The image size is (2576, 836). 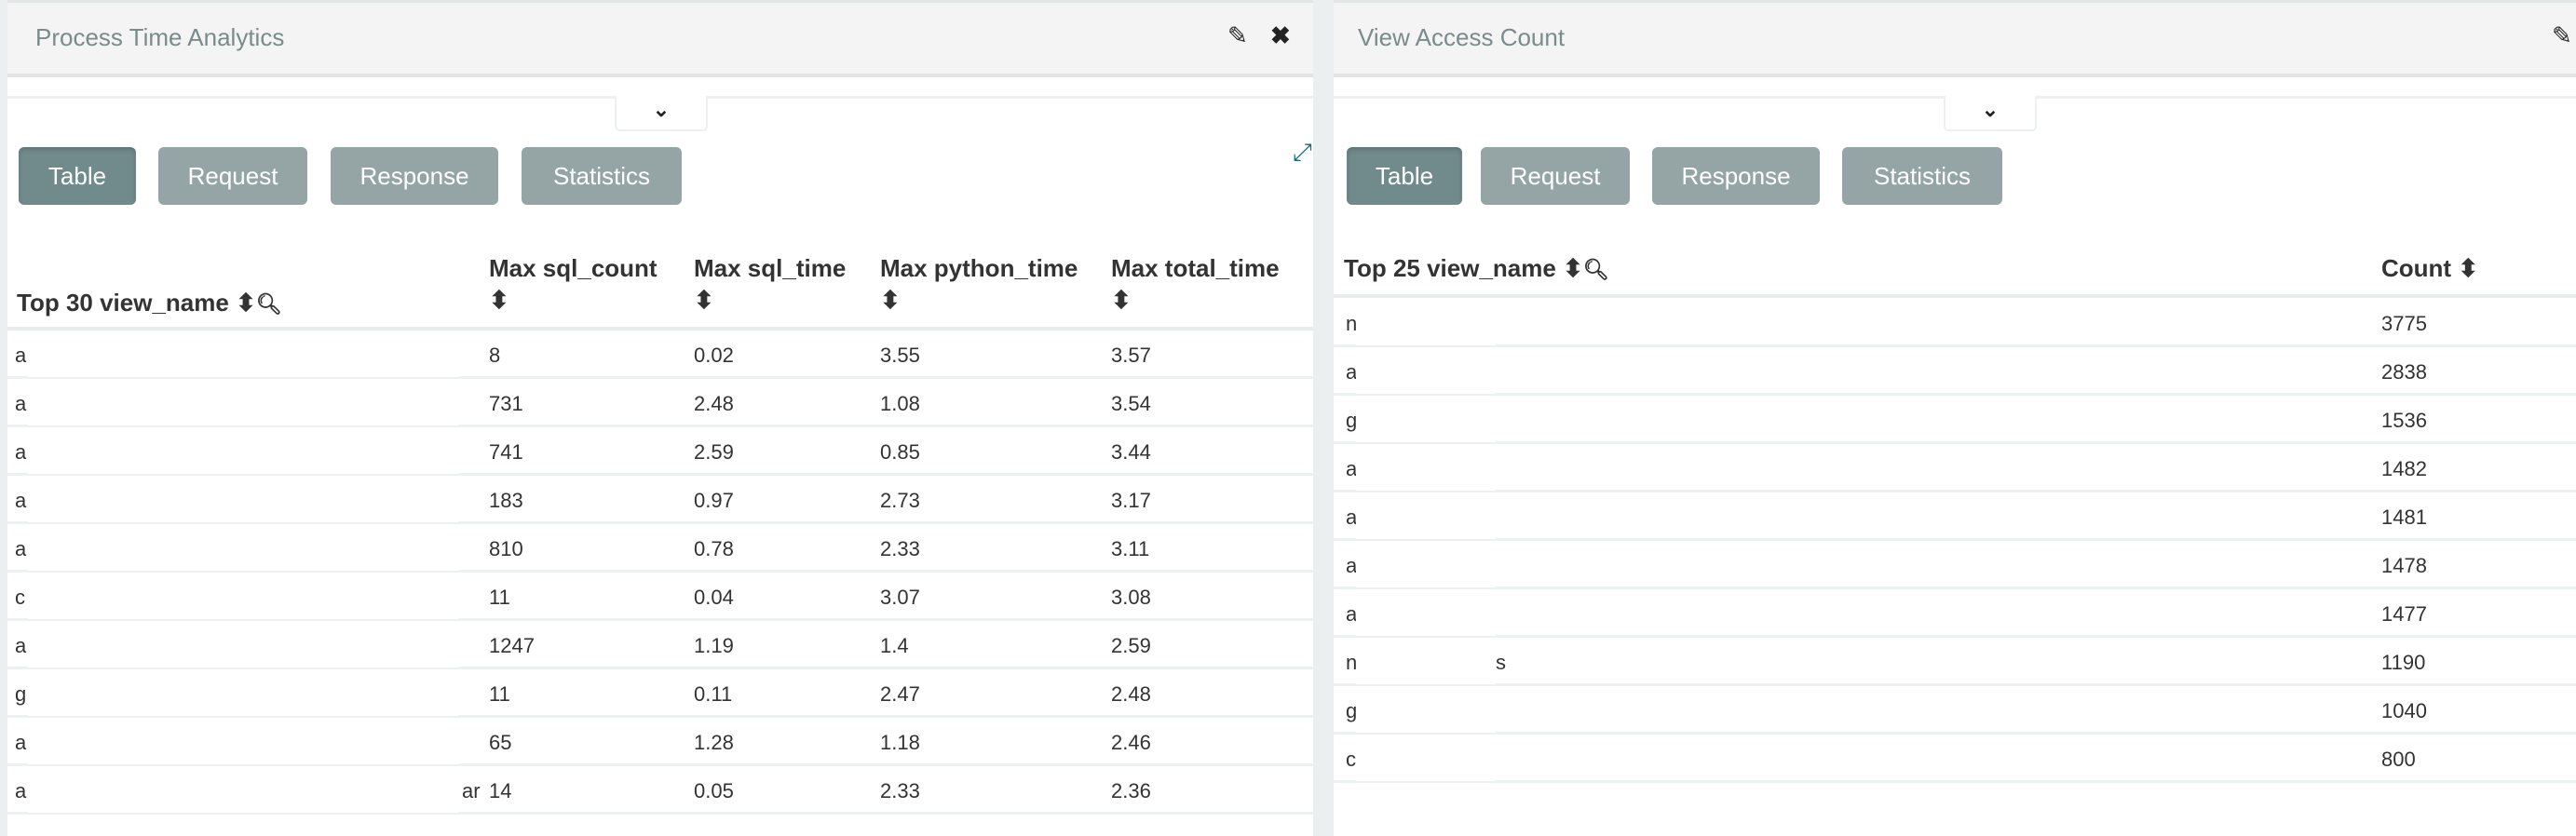 I want to click on header-label: Top 30 view_name, so click(x=123, y=303).